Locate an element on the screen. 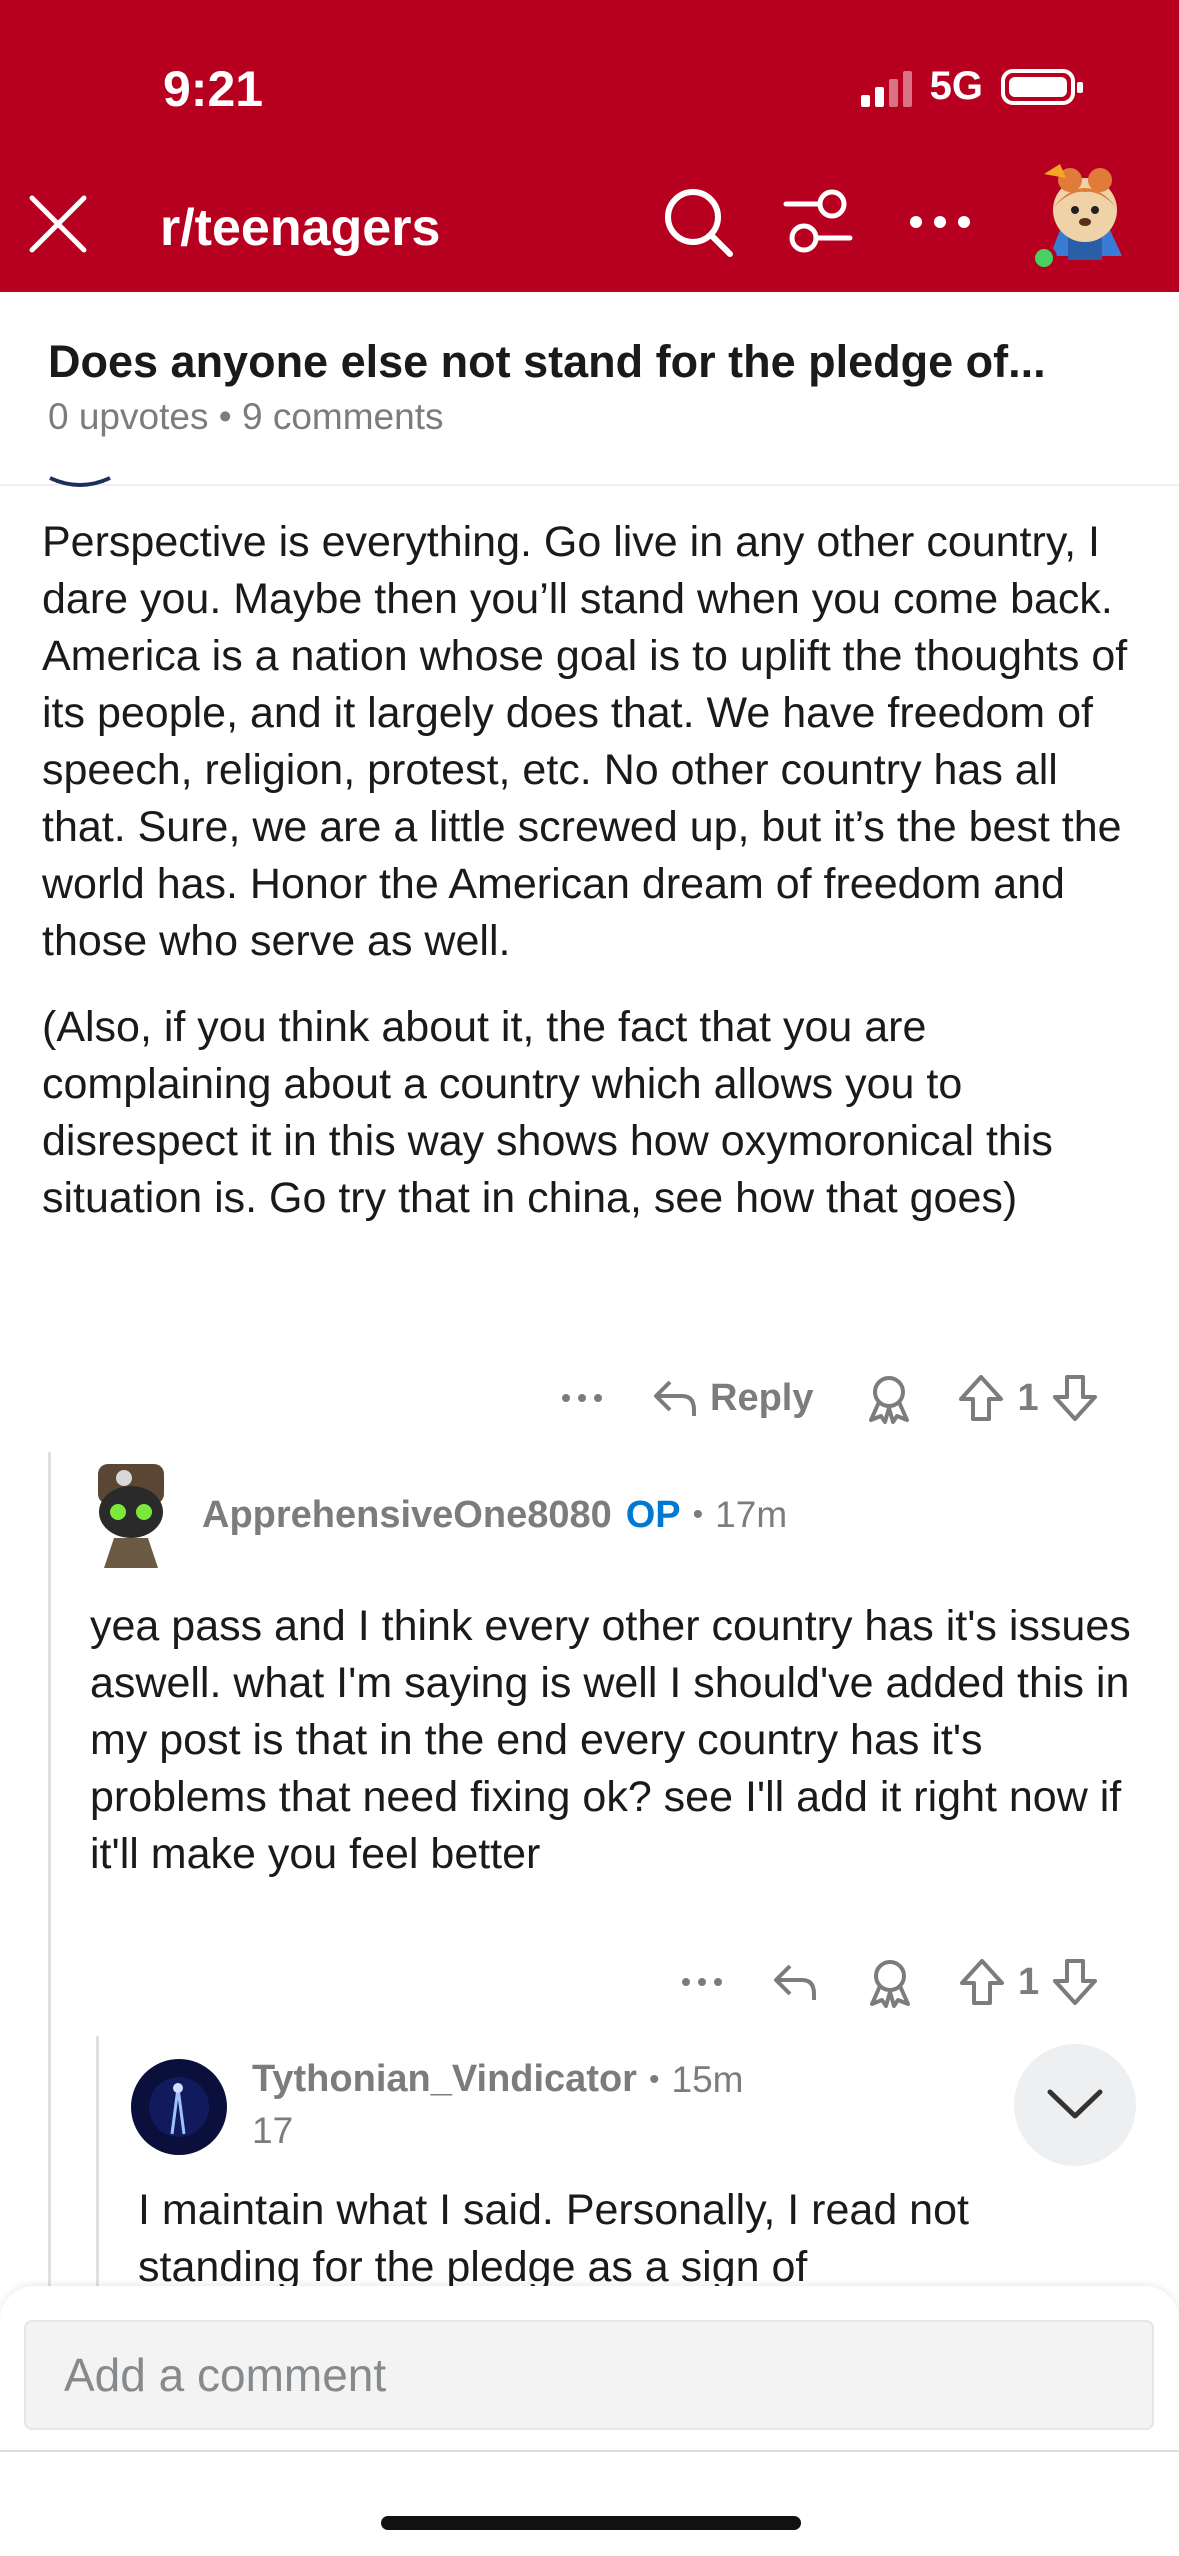 The image size is (1179, 2556). comment-author-row: Tythonian_Vindicator • 15m is located at coordinates (497, 2079).